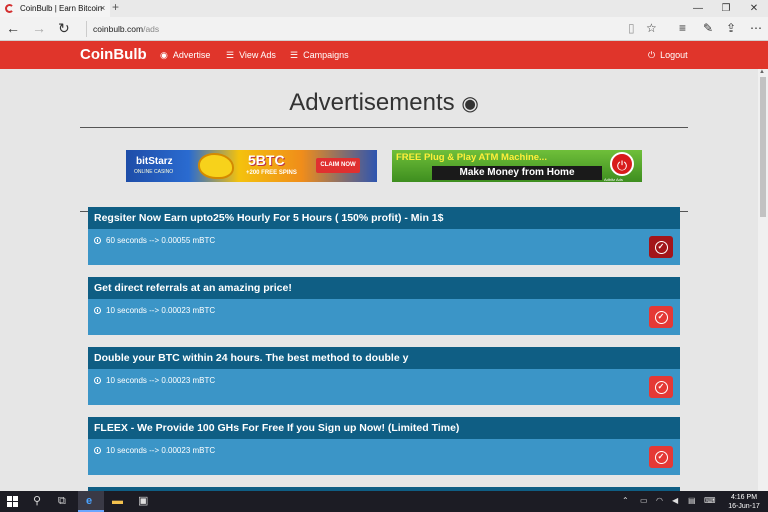 Image resolution: width=768 pixels, height=512 pixels. What do you see at coordinates (338, 165) in the screenshot?
I see `claim-now-button: CLAIM NOW` at bounding box center [338, 165].